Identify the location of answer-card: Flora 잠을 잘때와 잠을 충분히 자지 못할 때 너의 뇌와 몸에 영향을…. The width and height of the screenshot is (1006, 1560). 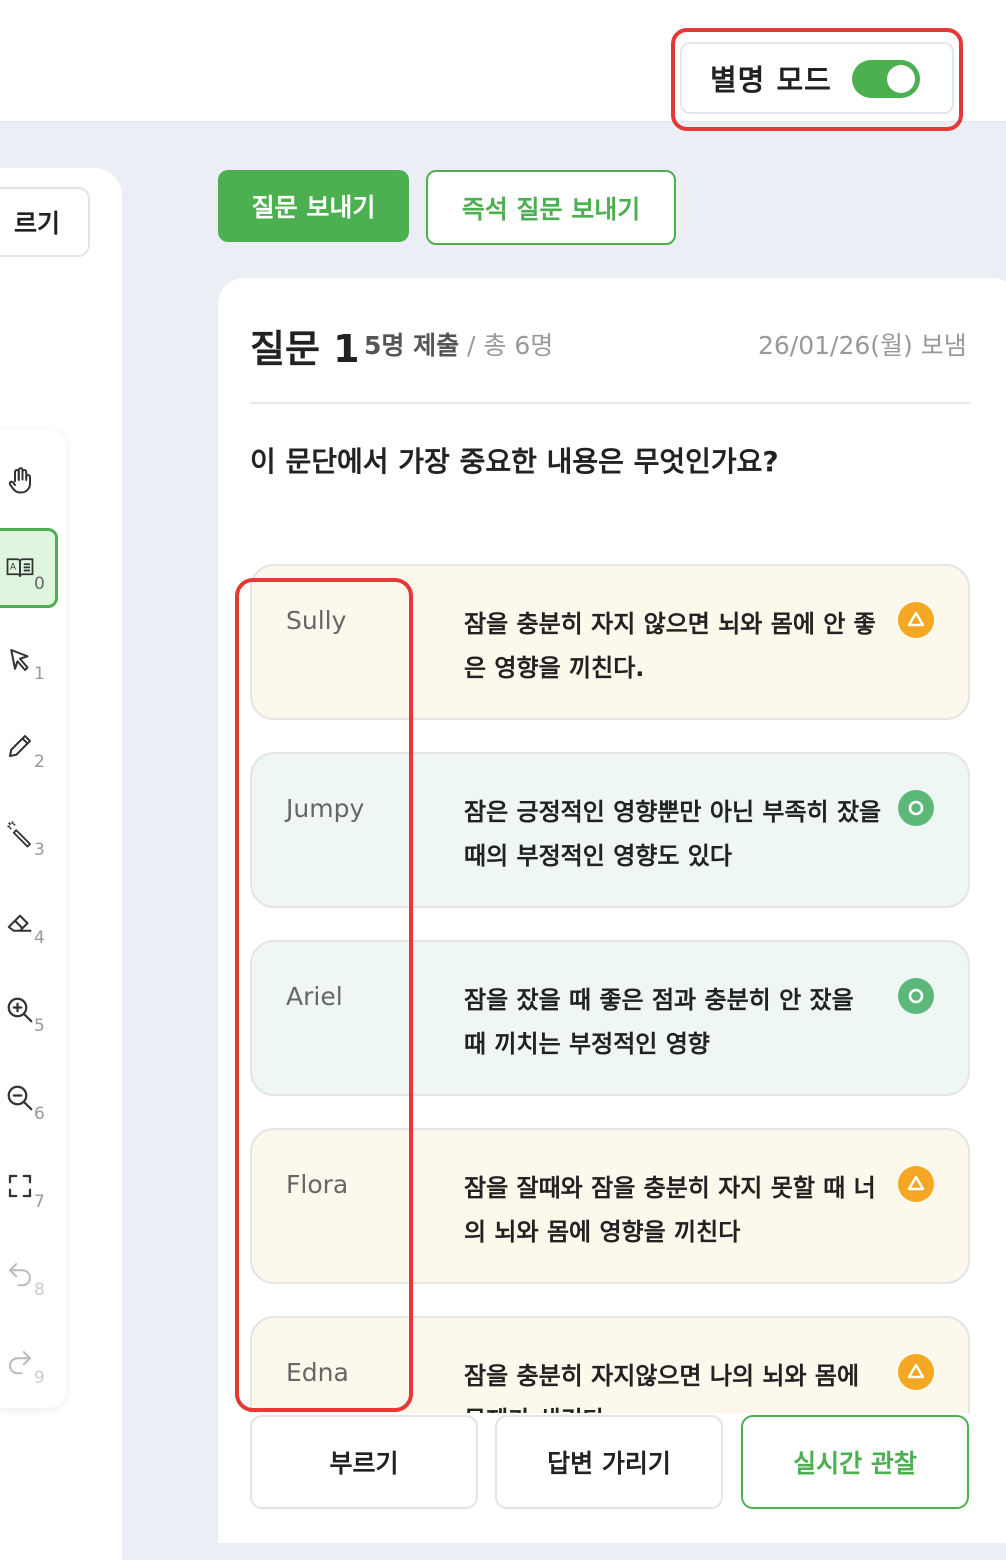
(610, 1206).